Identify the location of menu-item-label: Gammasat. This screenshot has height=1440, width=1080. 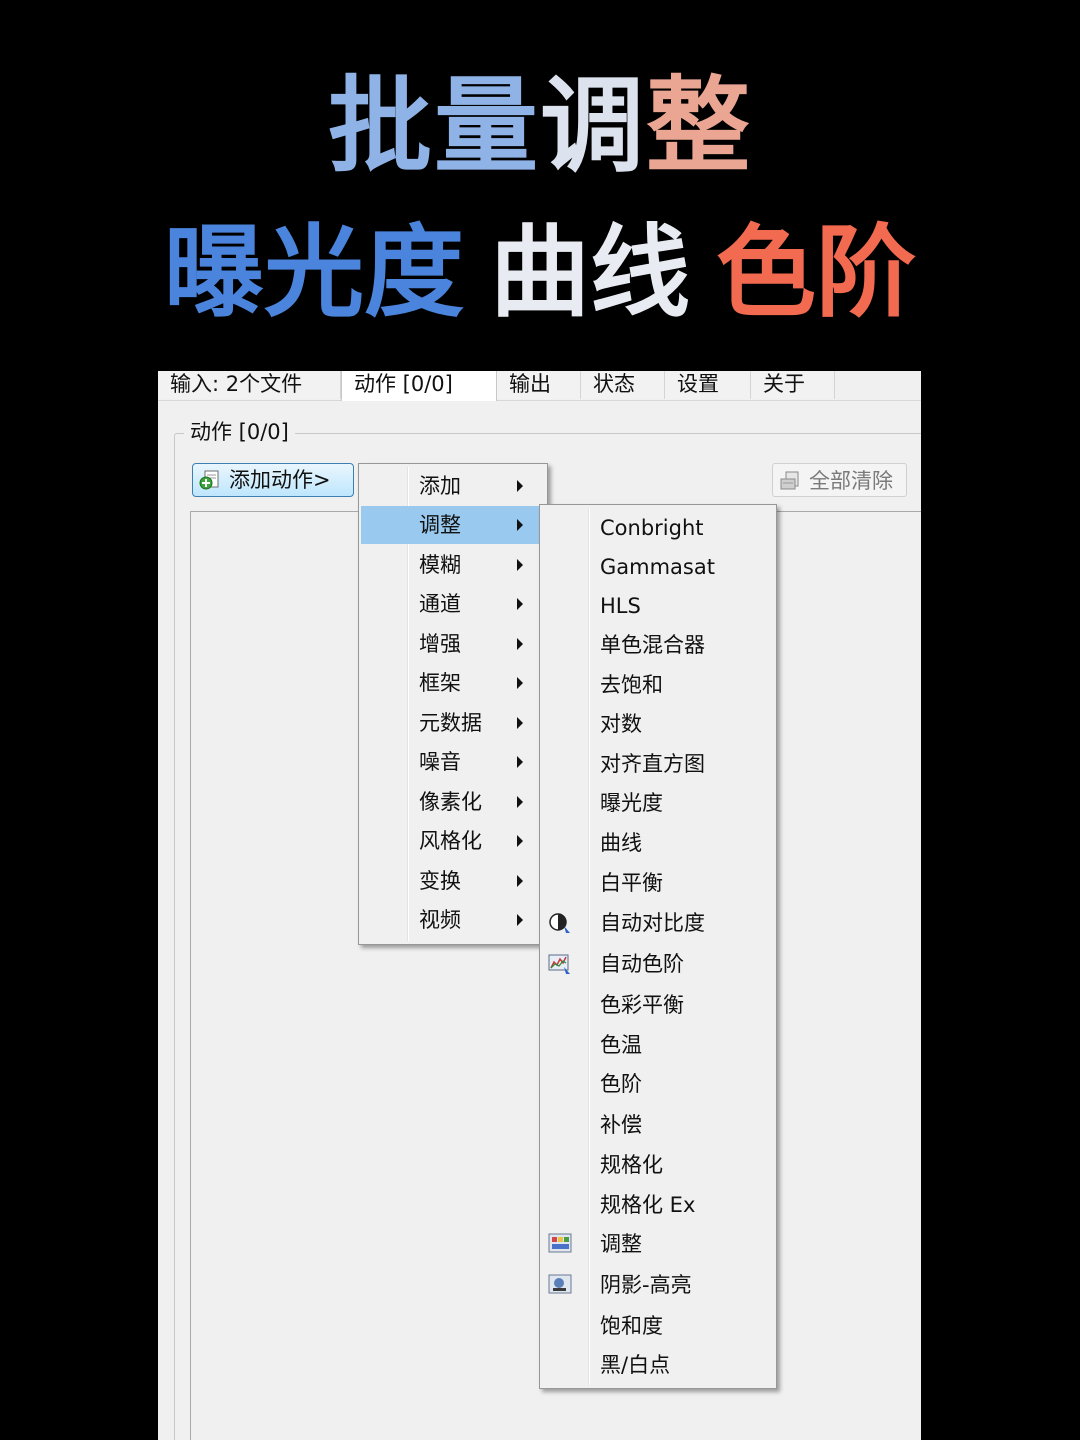
(657, 567).